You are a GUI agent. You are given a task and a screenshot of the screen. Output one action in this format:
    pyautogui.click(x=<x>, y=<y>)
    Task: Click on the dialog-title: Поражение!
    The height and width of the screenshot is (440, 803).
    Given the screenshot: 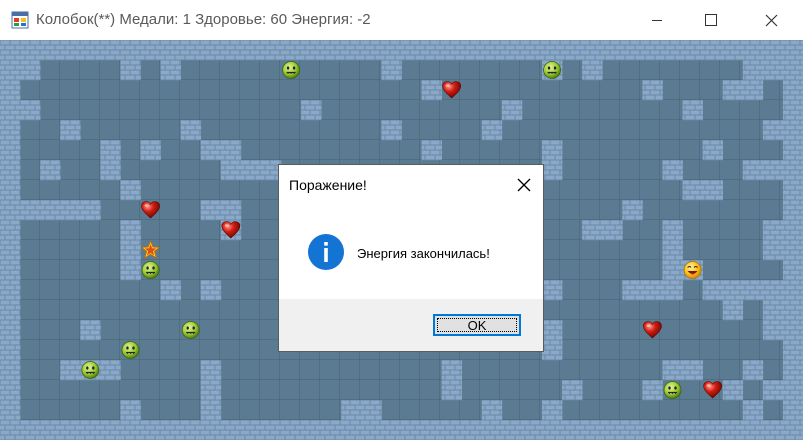 What is the action you would take?
    pyautogui.click(x=328, y=185)
    